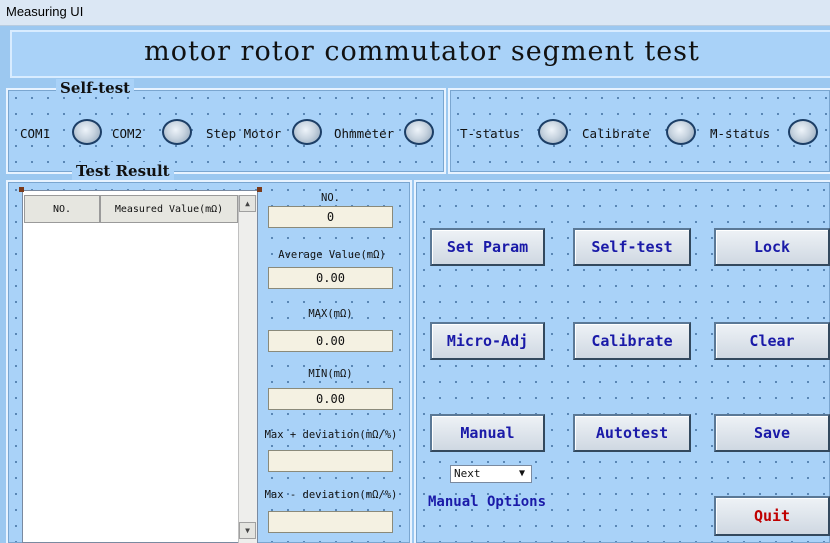 This screenshot has height=543, width=830. I want to click on step-motor-status-led, so click(307, 132).